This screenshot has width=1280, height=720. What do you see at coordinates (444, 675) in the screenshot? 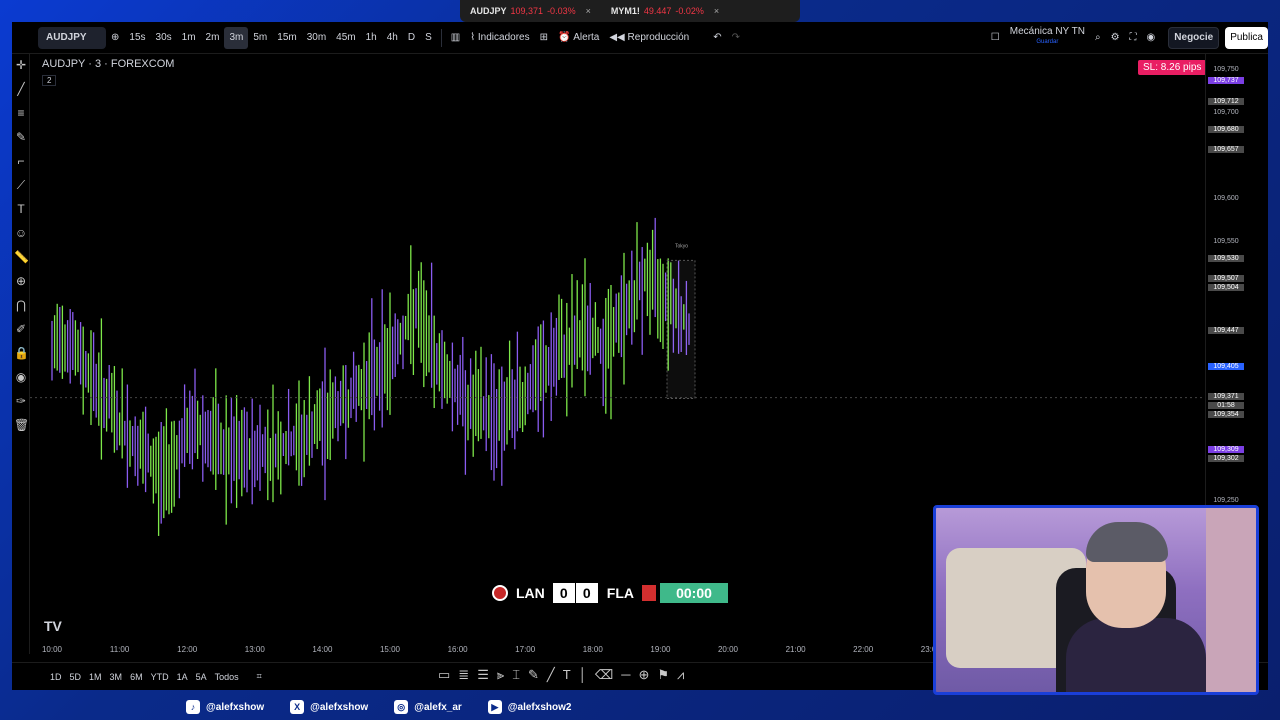
I see `rectangle-icon: ▭` at bounding box center [444, 675].